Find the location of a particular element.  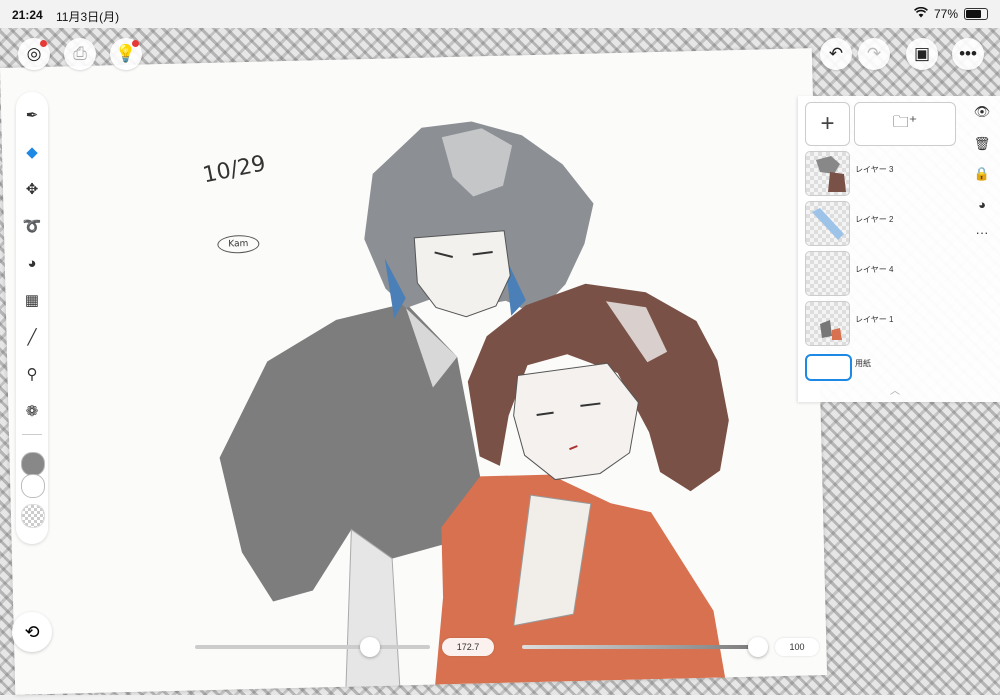

pen-icon: ✒ is located at coordinates (32, 115).